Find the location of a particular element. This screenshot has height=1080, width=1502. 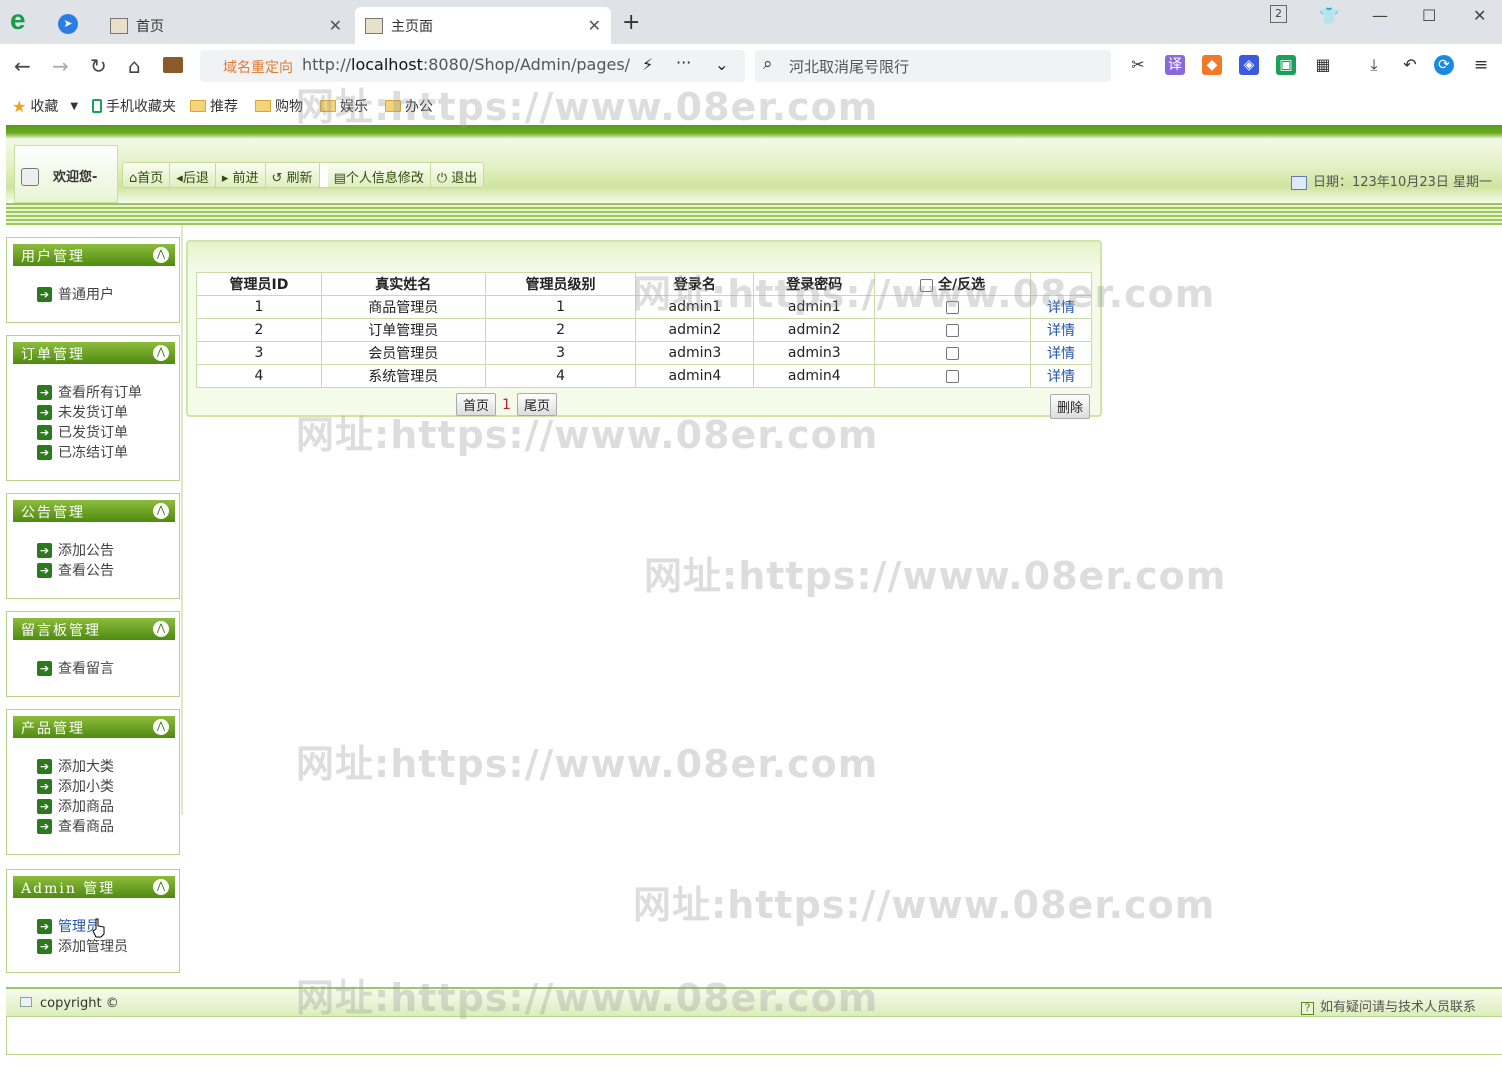

chevron-down-icon: ⌄ is located at coordinates (721, 64).